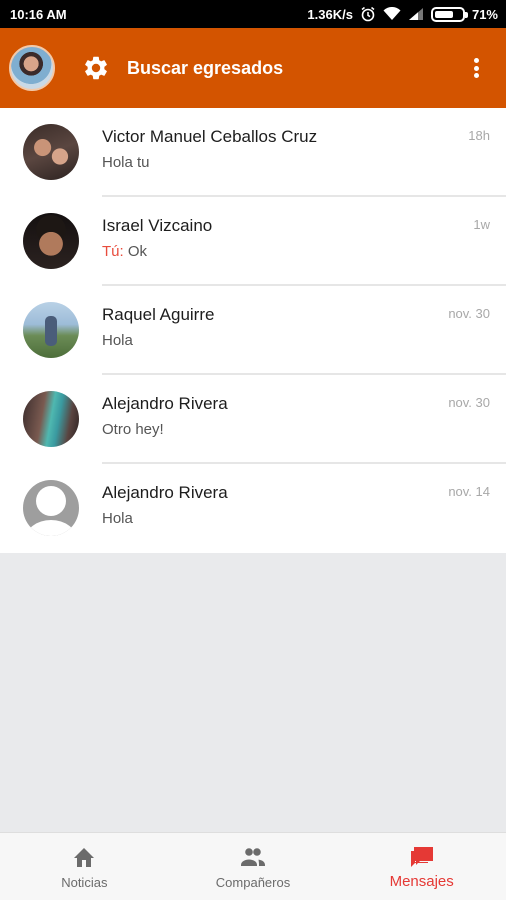 The height and width of the screenshot is (900, 506). I want to click on nav-item-mensajes: Mensajes, so click(421, 866).